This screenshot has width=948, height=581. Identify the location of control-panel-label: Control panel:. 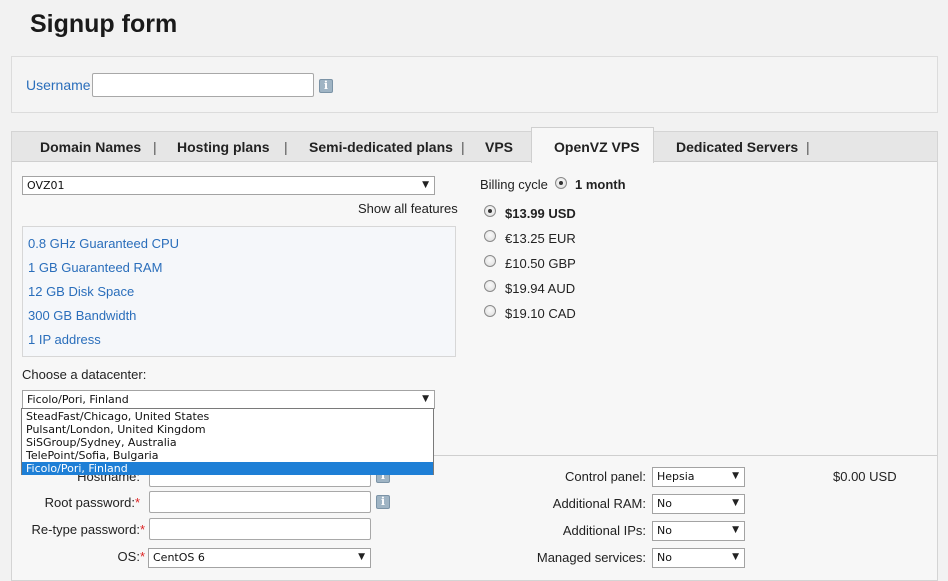
(605, 476).